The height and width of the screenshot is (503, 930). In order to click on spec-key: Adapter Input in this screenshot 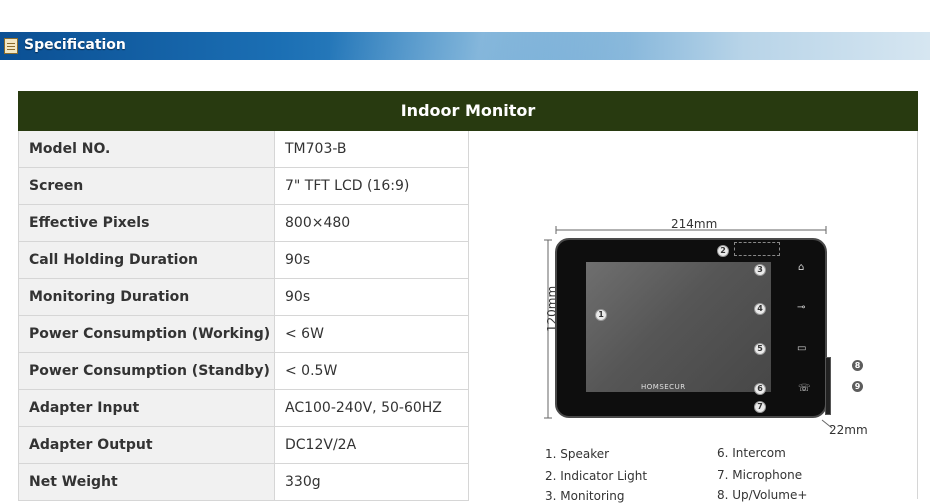, I will do `click(146, 408)`.